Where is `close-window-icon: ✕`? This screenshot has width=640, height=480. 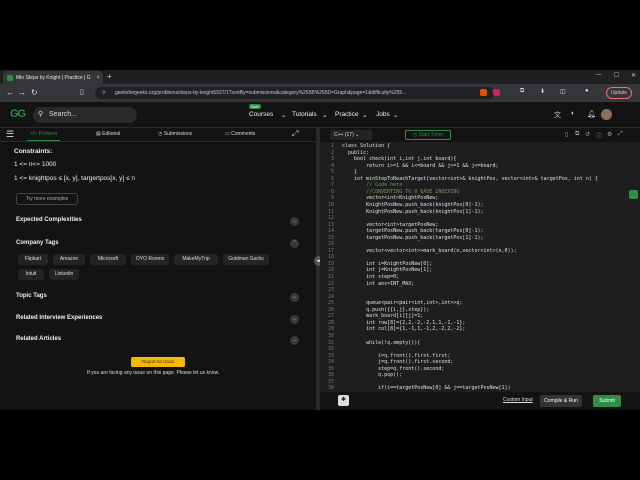 close-window-icon: ✕ is located at coordinates (633, 75).